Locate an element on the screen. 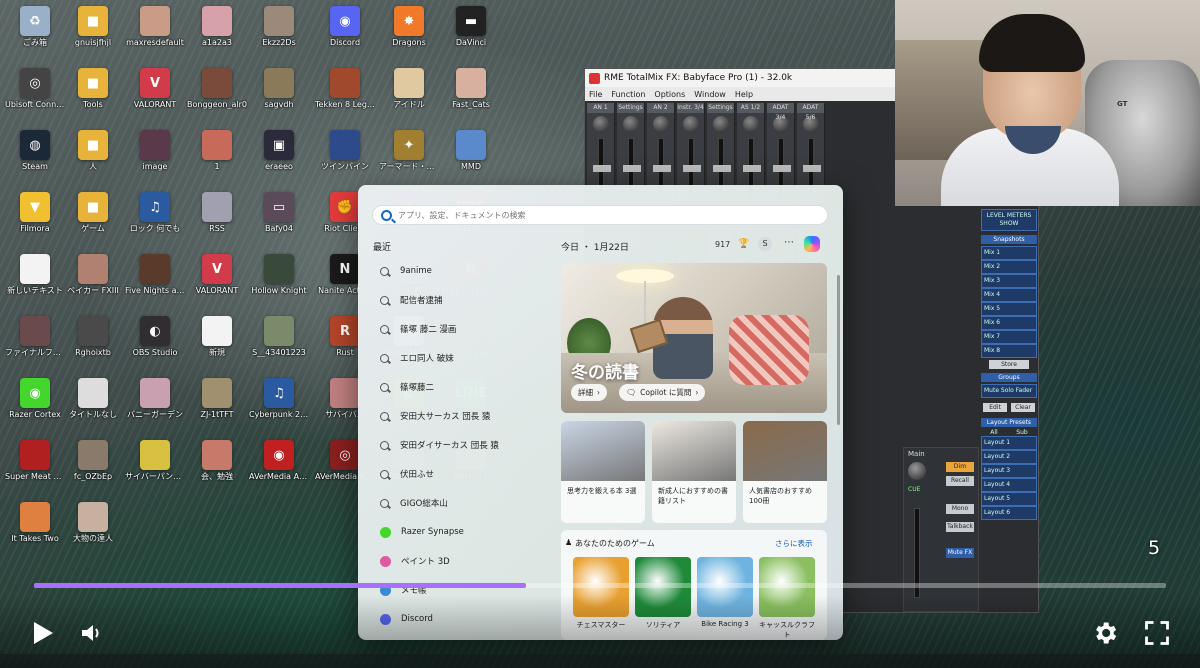 This screenshot has height=668, width=1200. desktop-icon: 1 is located at coordinates (217, 158).